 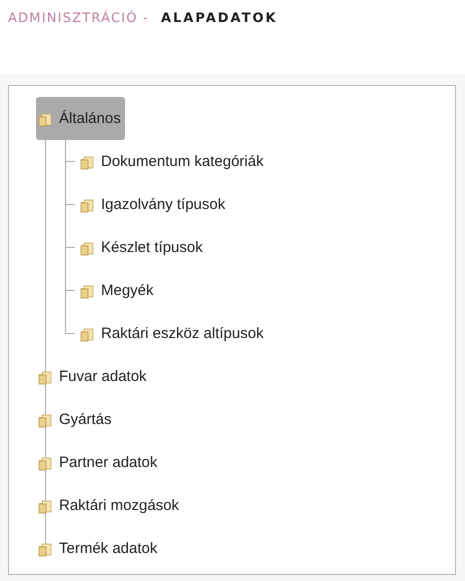 What do you see at coordinates (219, 18) in the screenshot?
I see `page-title: ALAPADATOK` at bounding box center [219, 18].